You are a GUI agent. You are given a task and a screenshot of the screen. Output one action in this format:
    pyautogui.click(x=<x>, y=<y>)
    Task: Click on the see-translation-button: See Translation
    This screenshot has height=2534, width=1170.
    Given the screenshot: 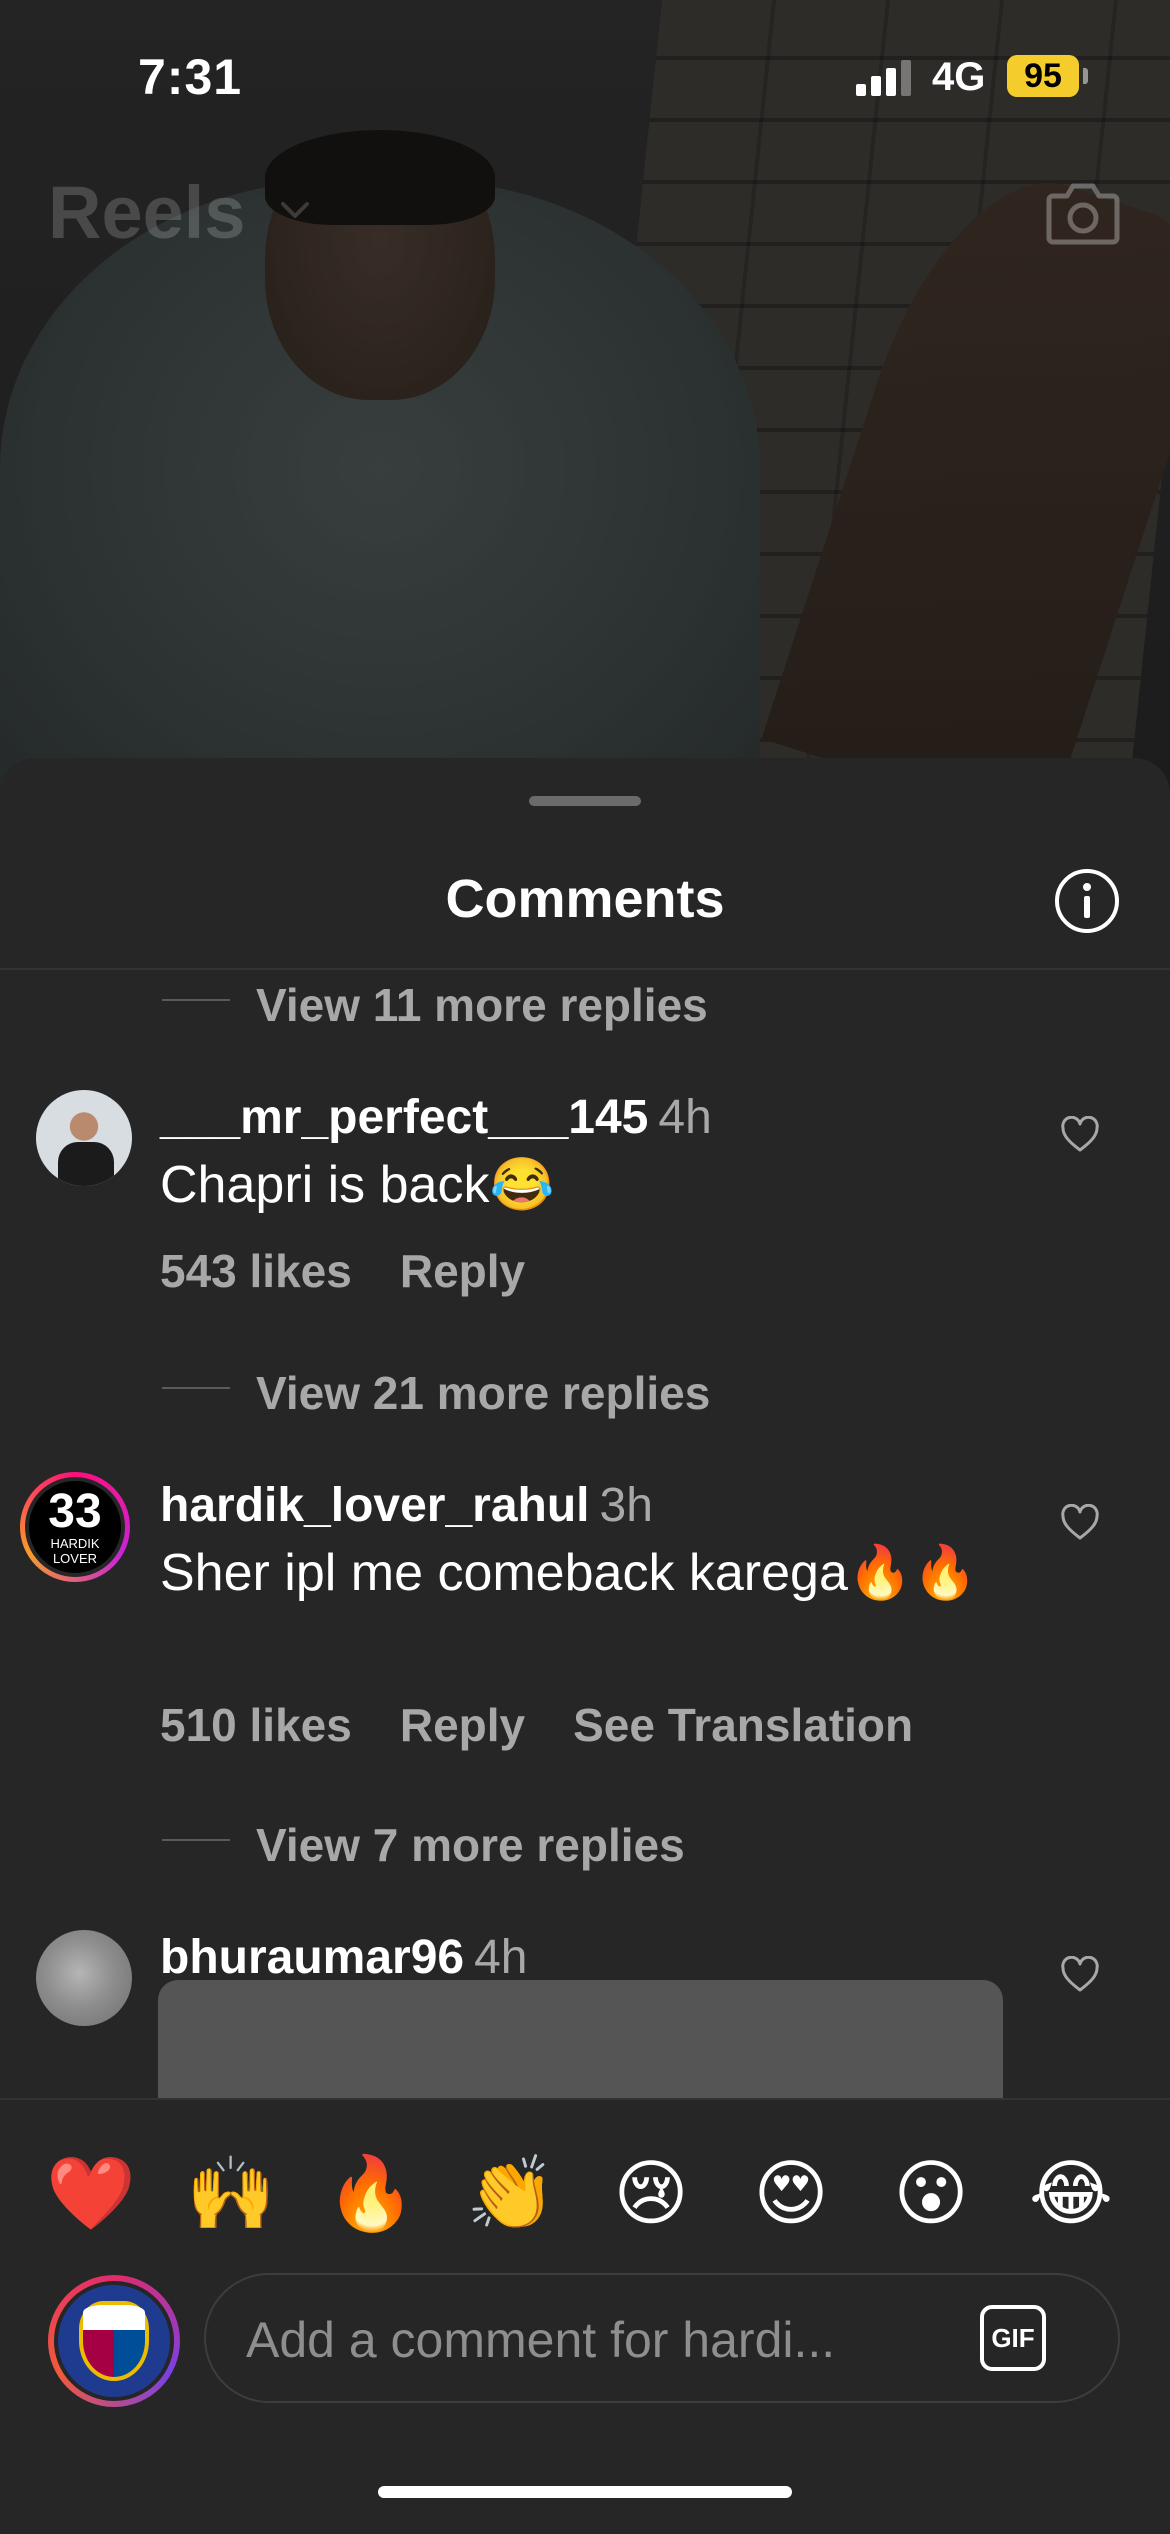 What is the action you would take?
    pyautogui.click(x=743, y=1725)
    